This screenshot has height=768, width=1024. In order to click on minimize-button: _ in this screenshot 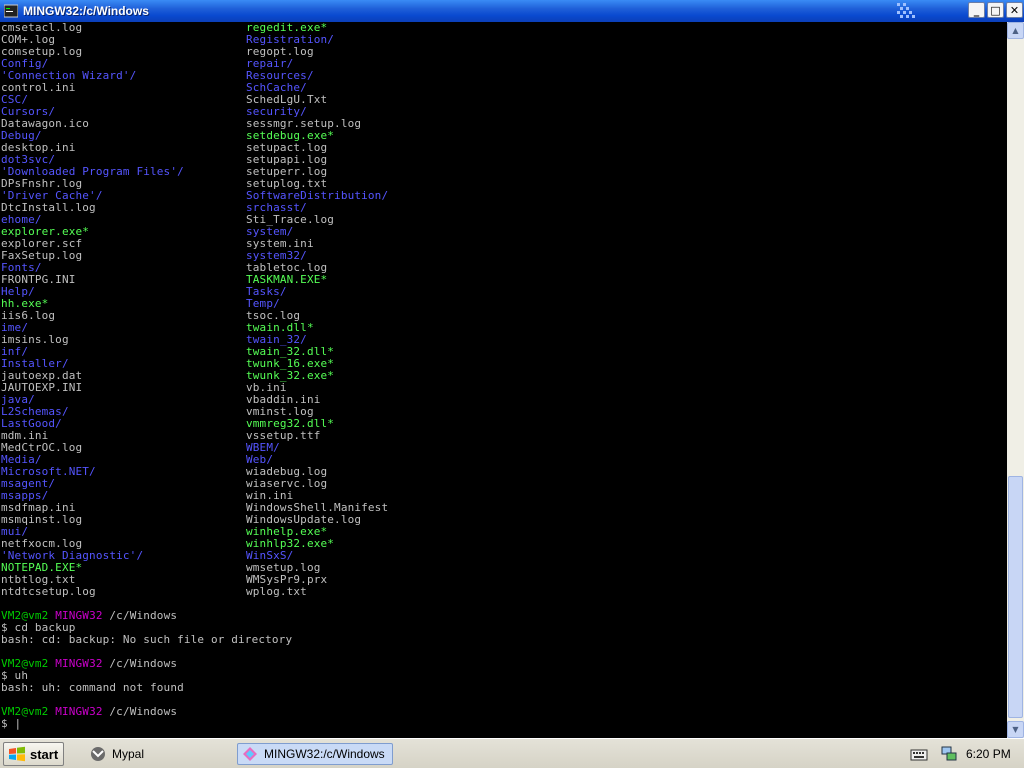, I will do `click(976, 10)`.